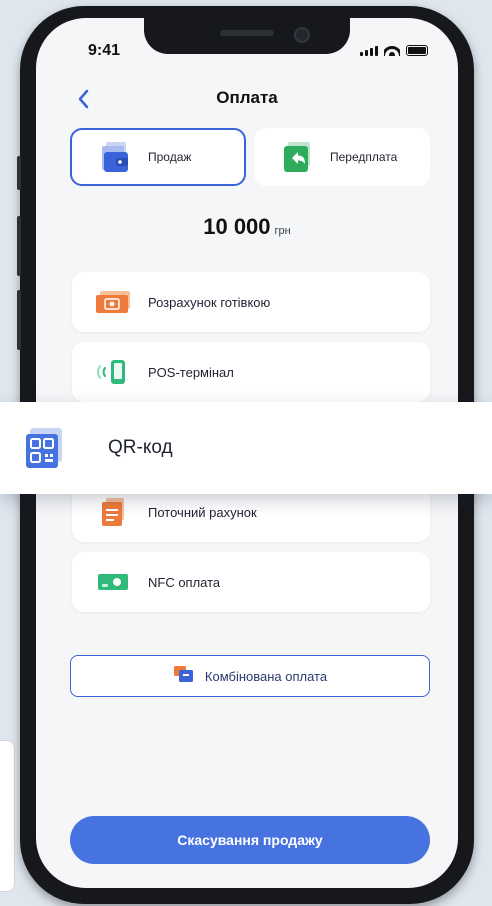  Describe the element at coordinates (209, 302) in the screenshot. I see `payment-cash-label: Розрахунок готівкою` at that location.